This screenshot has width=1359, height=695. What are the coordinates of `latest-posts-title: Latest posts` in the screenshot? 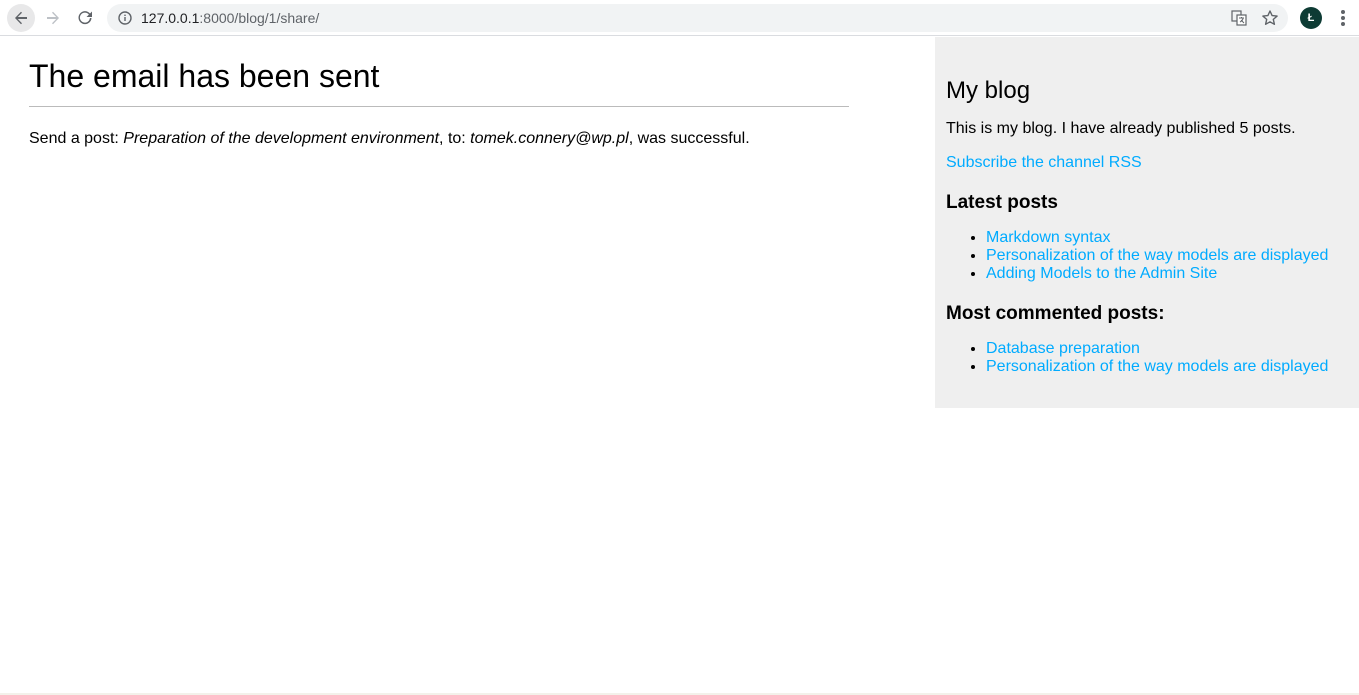 It's located at (1002, 202).